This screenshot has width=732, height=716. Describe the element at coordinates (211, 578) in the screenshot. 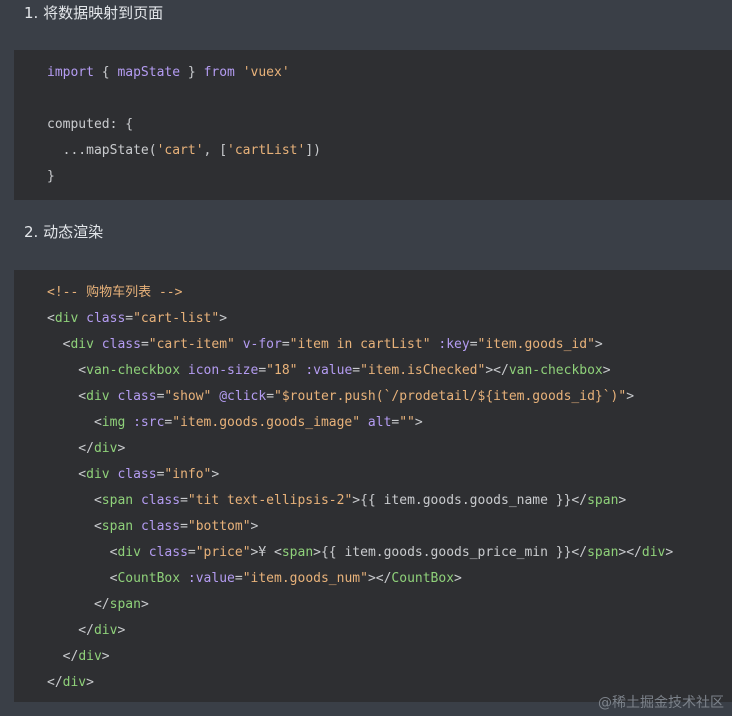

I see `code-token: :value` at that location.